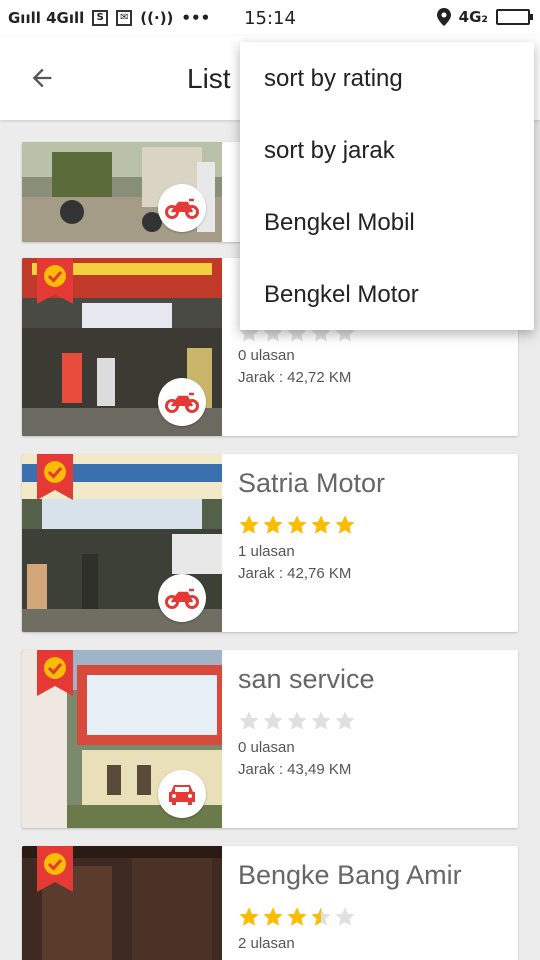  I want to click on location-icon, so click(443, 17).